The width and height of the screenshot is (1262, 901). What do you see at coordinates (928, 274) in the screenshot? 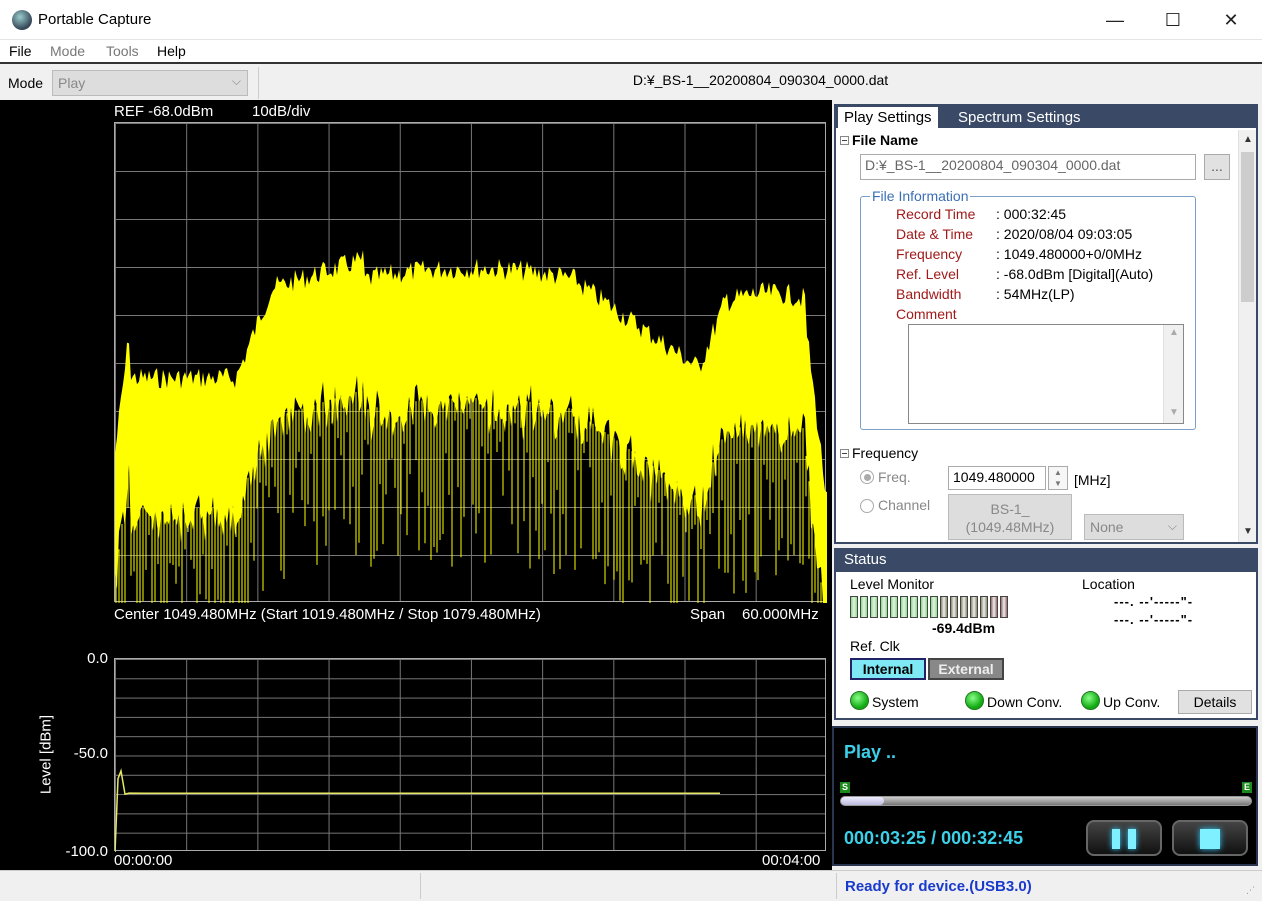
I see `ref-level-key: Ref. Level` at bounding box center [928, 274].